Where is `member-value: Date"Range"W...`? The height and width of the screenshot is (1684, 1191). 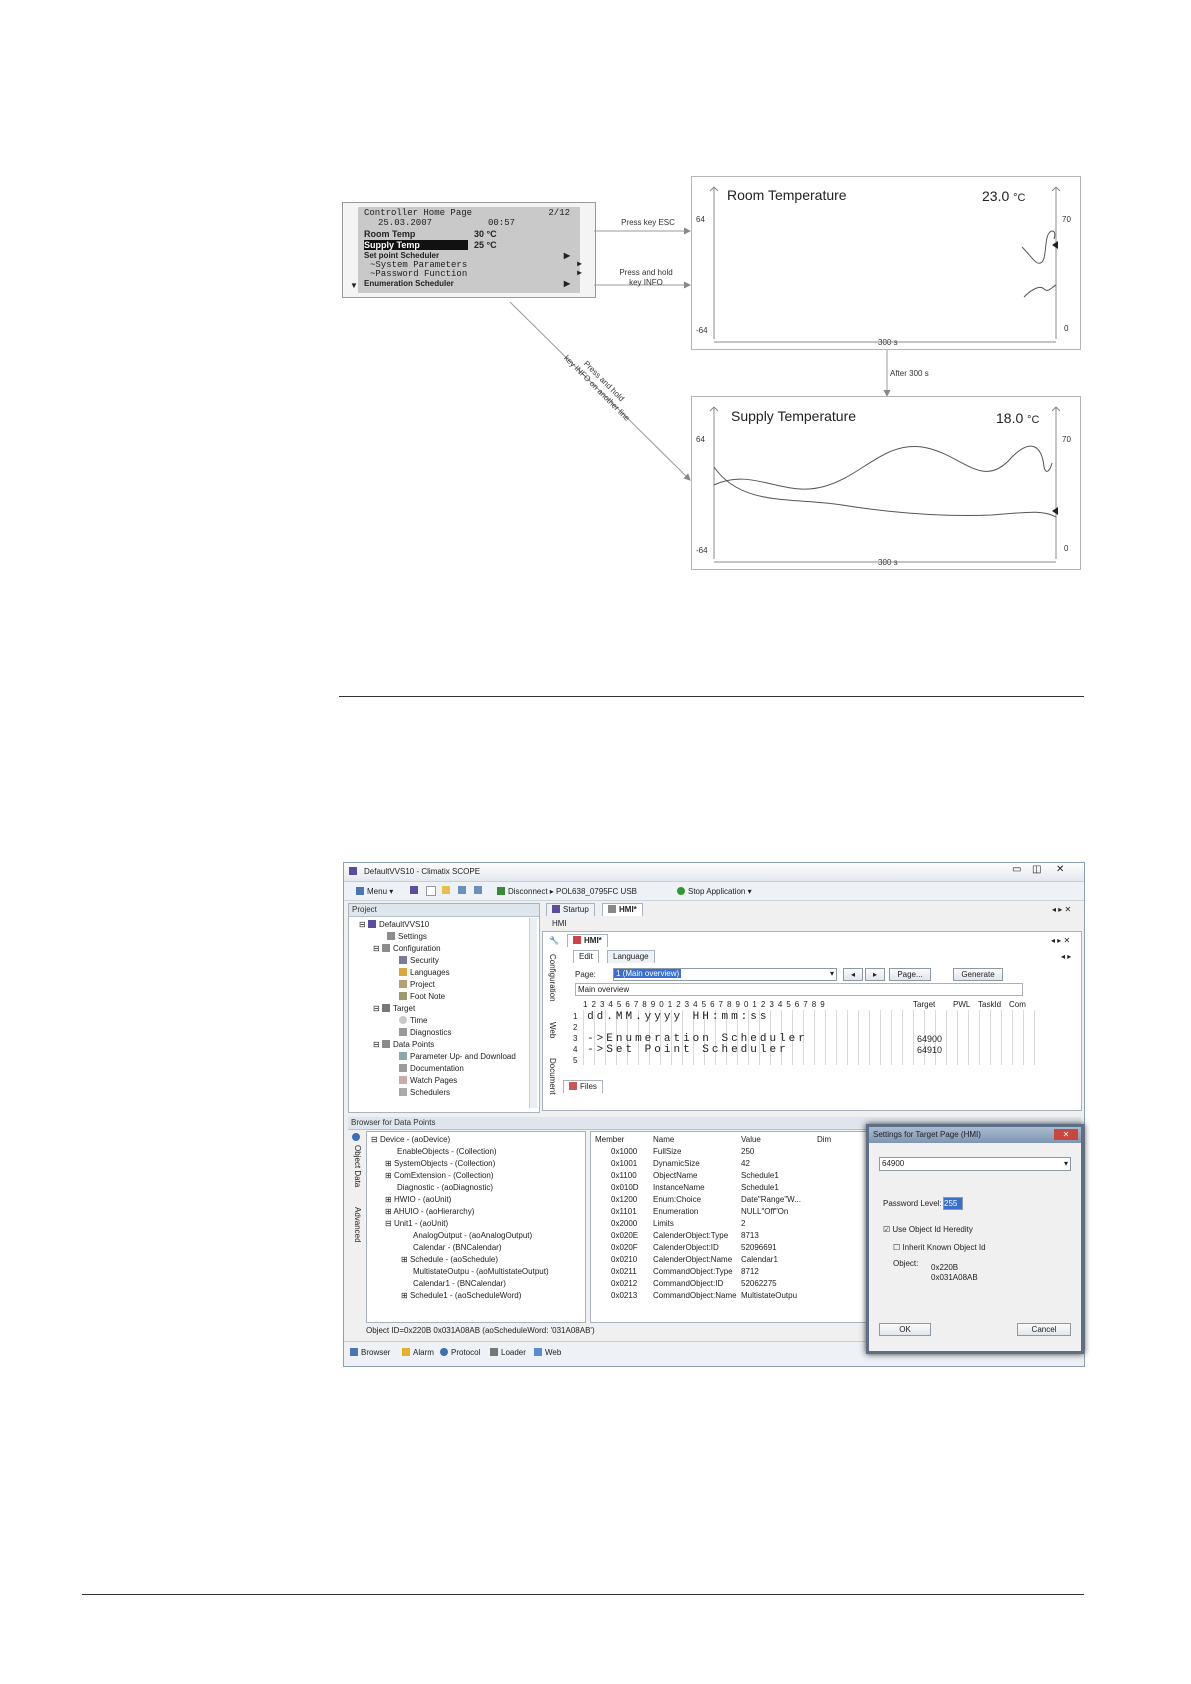 member-value: Date"Range"W... is located at coordinates (771, 1199).